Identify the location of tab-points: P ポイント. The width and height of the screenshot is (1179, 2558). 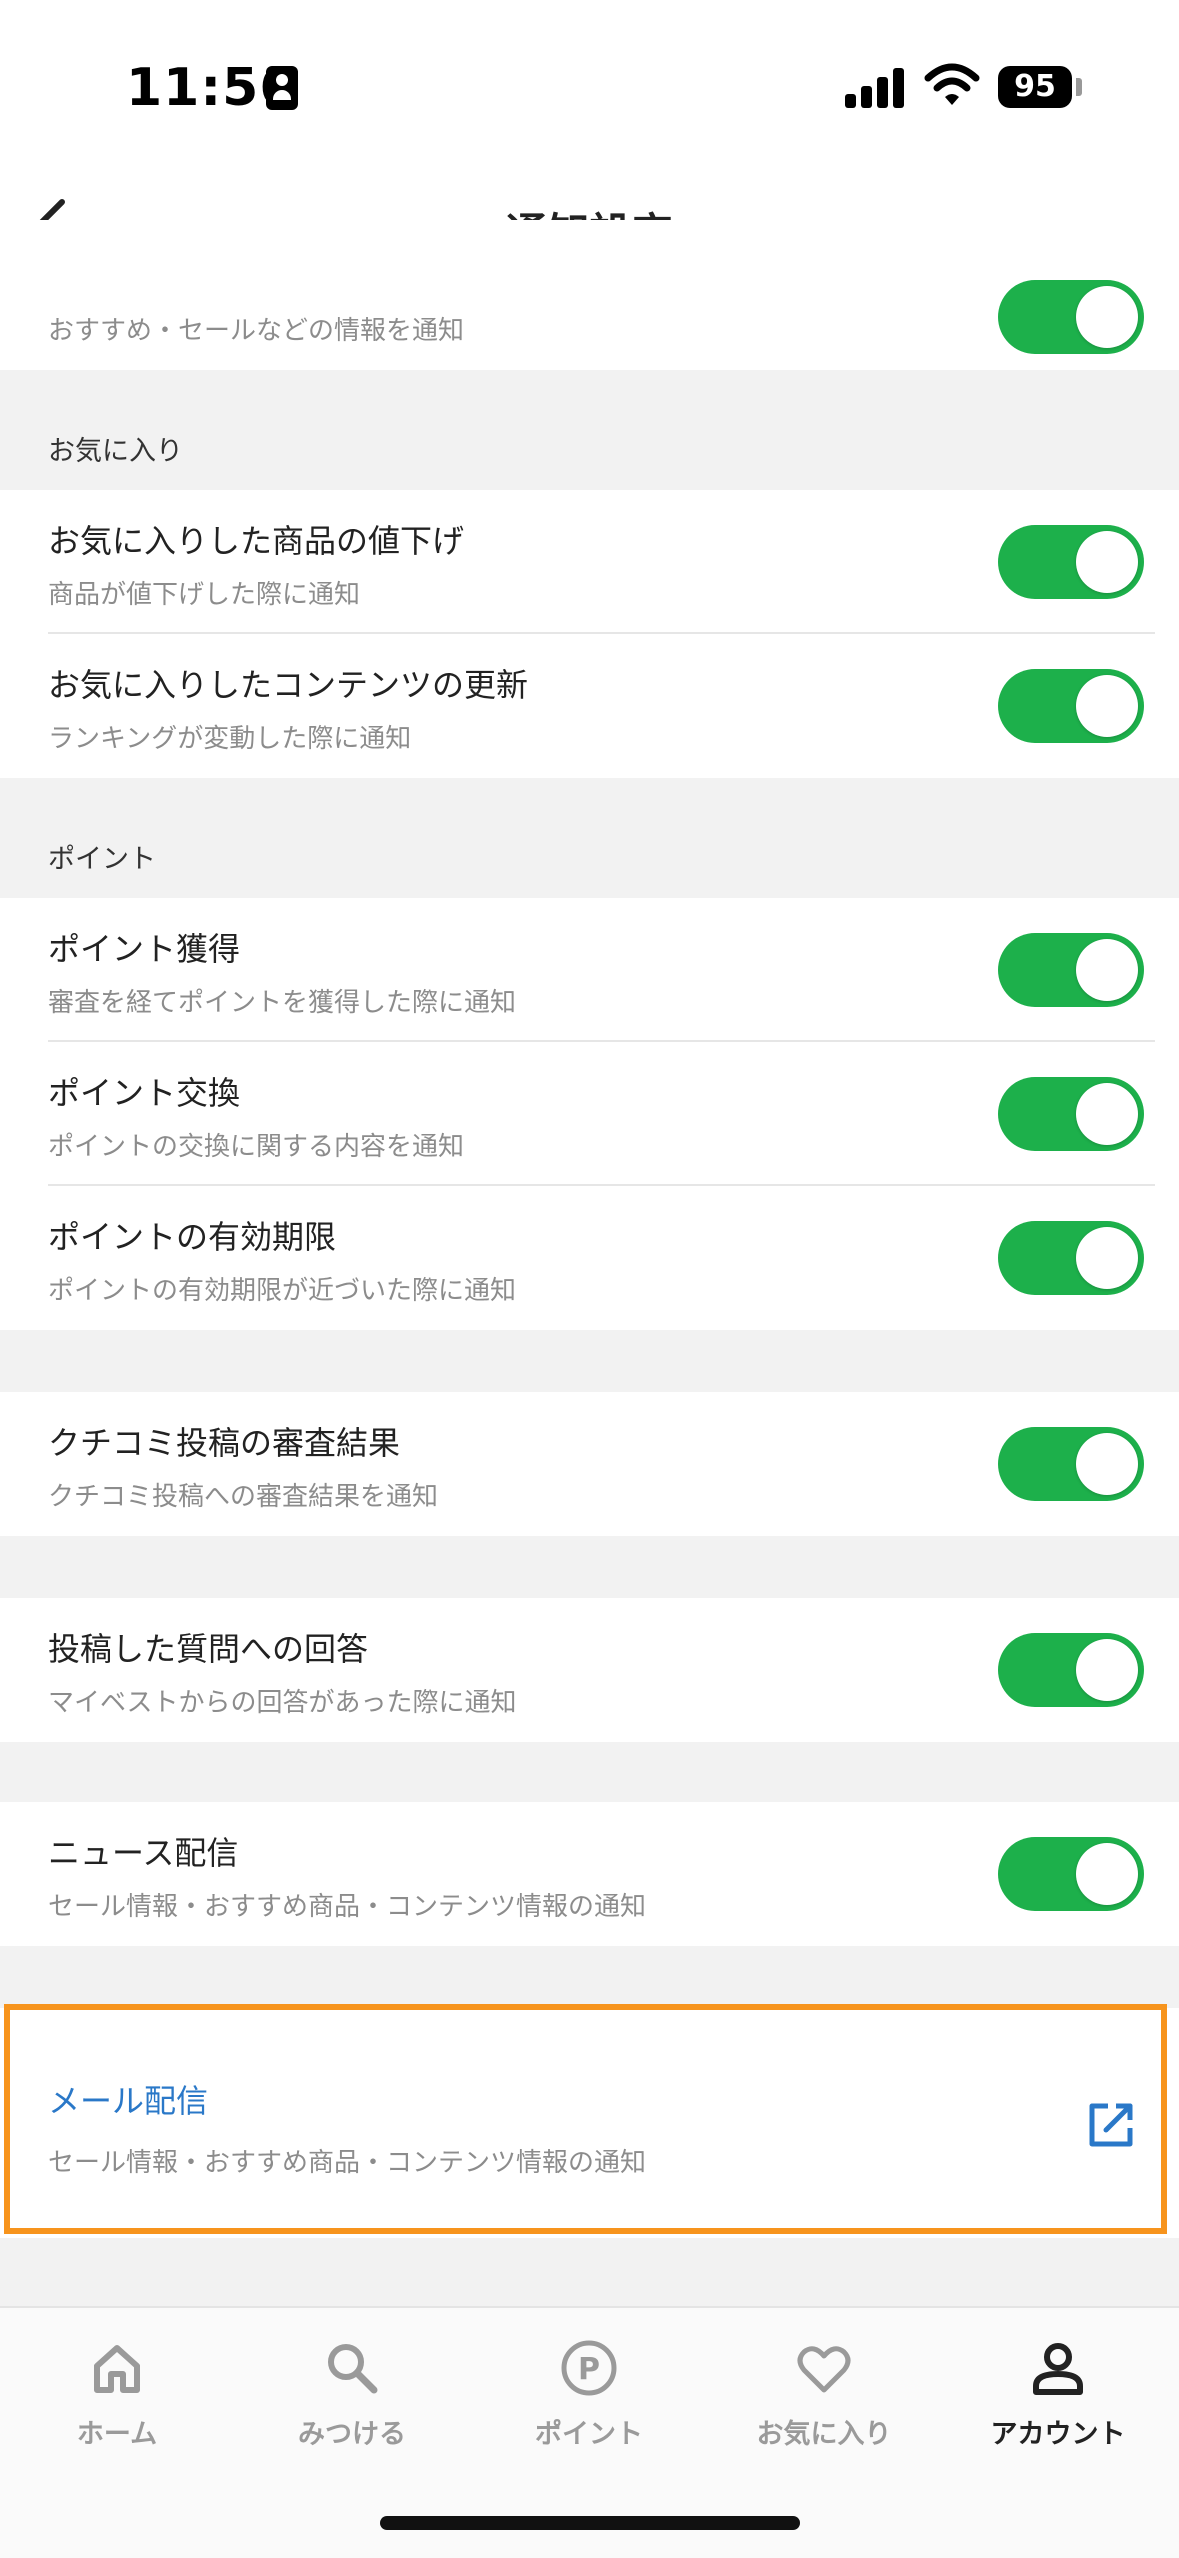
(589, 2394).